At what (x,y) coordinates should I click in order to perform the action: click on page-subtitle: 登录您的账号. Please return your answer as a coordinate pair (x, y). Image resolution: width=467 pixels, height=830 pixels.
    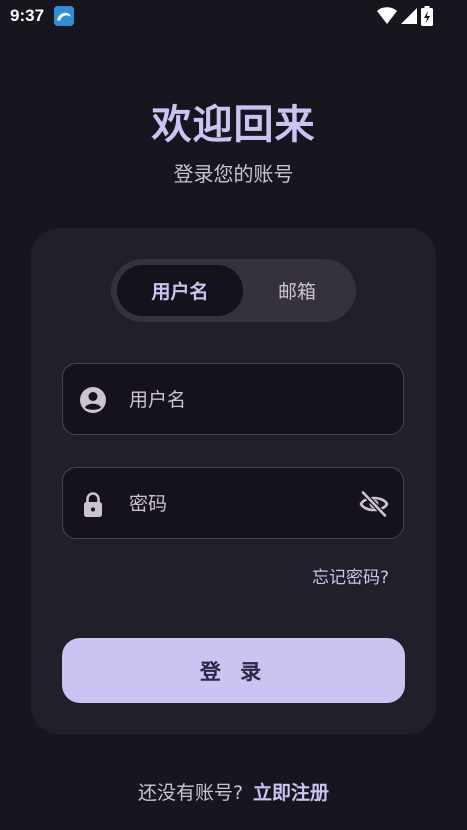
    Looking at the image, I should click on (233, 174).